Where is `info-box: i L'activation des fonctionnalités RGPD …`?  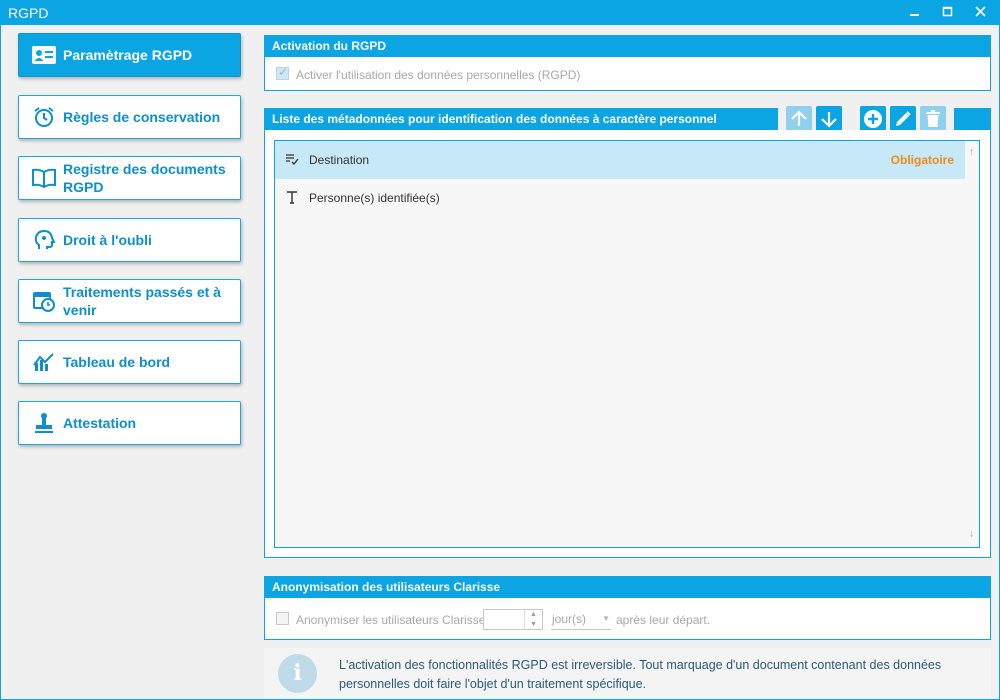 info-box: i L'activation des fonctionnalités RGPD … is located at coordinates (627, 673).